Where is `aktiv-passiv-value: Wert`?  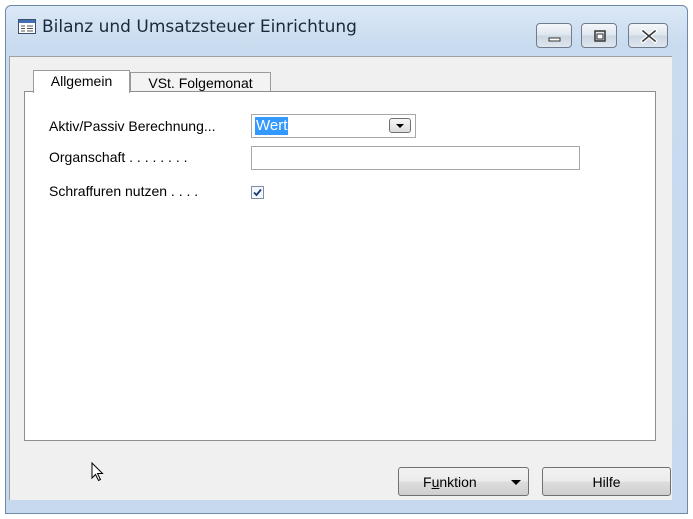 aktiv-passiv-value: Wert is located at coordinates (272, 126).